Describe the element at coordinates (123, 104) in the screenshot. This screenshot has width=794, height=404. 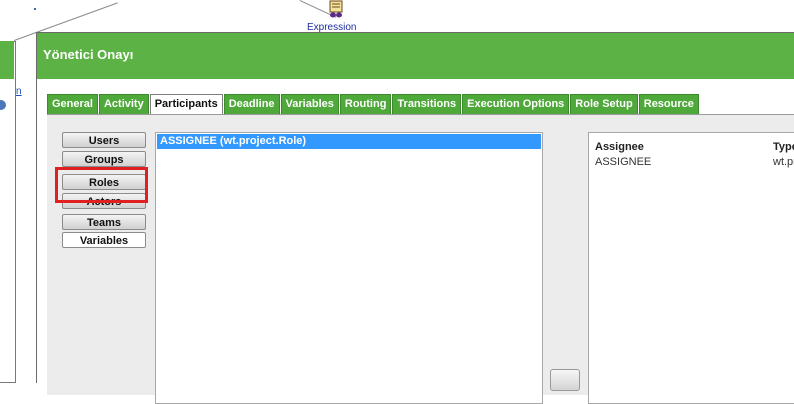
I see `tab-activity: Activity` at that location.